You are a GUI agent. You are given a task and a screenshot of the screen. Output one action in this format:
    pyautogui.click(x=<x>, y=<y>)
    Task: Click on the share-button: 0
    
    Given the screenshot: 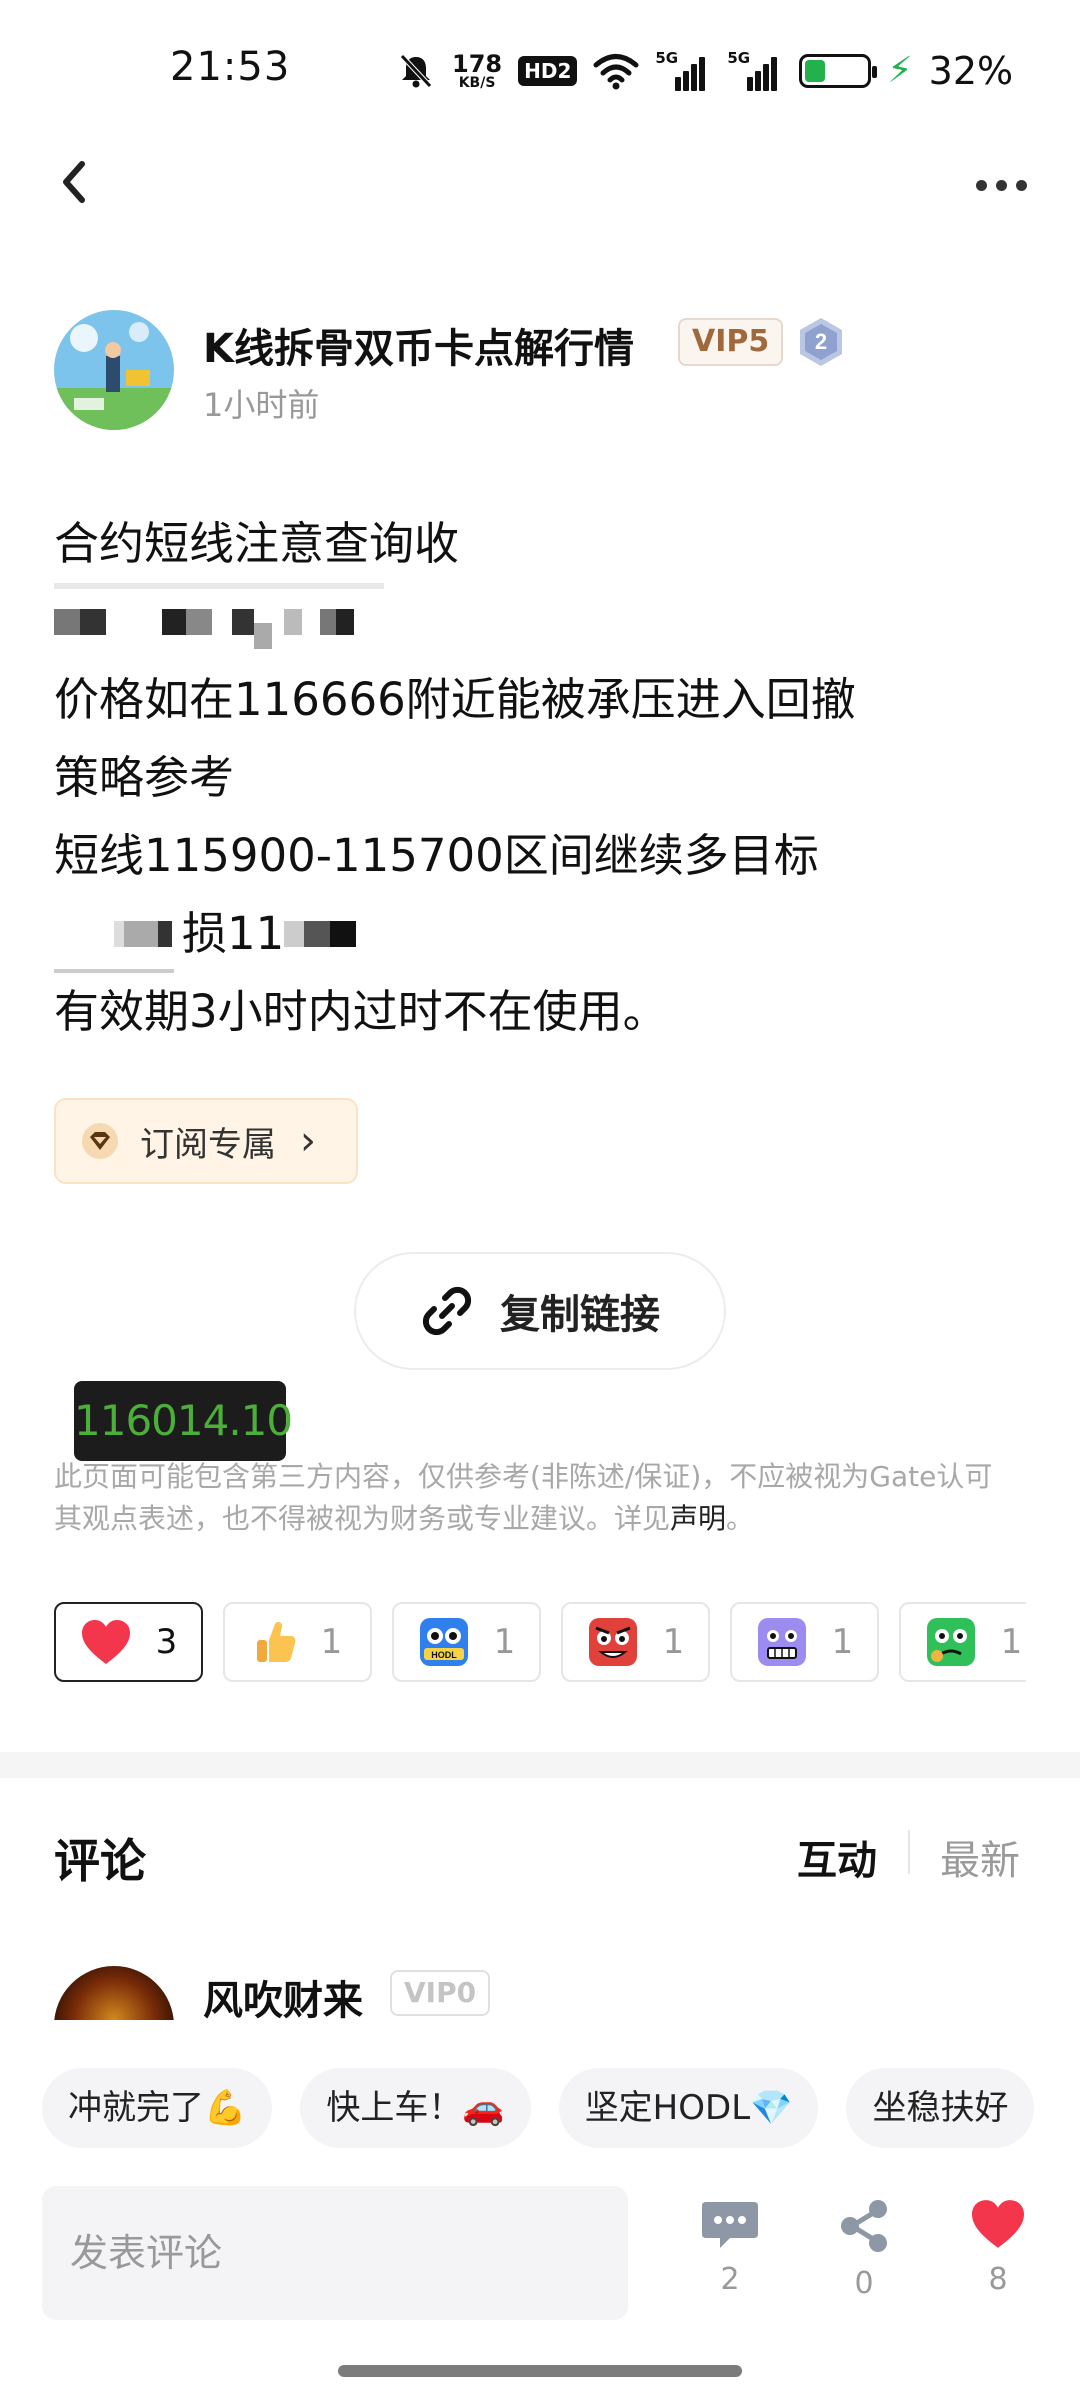 What is the action you would take?
    pyautogui.click(x=864, y=2263)
    